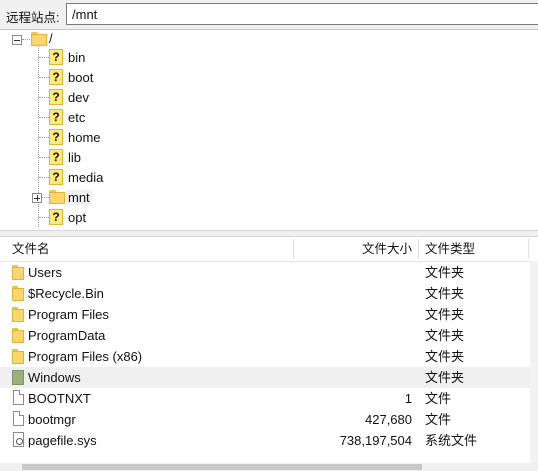  What do you see at coordinates (37, 198) in the screenshot?
I see `expand-icon` at bounding box center [37, 198].